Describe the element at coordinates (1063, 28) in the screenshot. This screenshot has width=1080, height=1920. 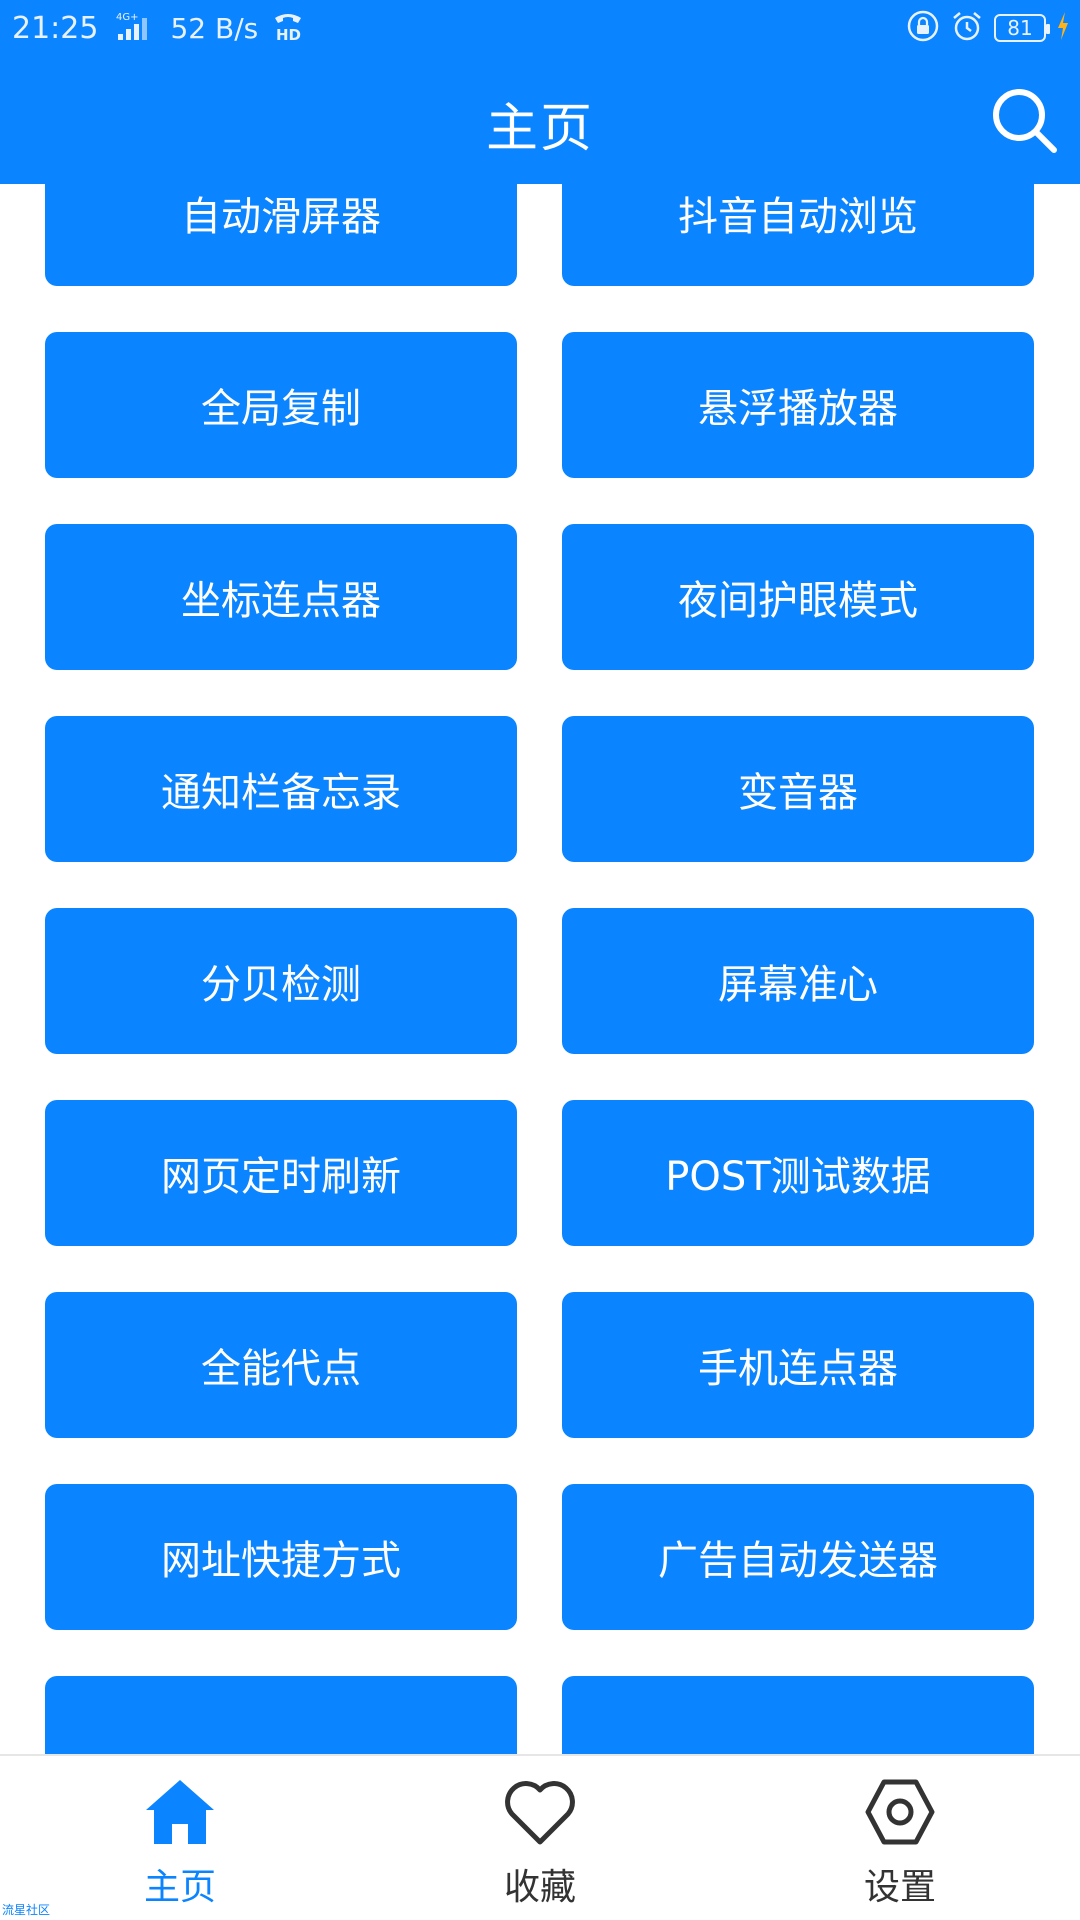
I see `charging-icon` at that location.